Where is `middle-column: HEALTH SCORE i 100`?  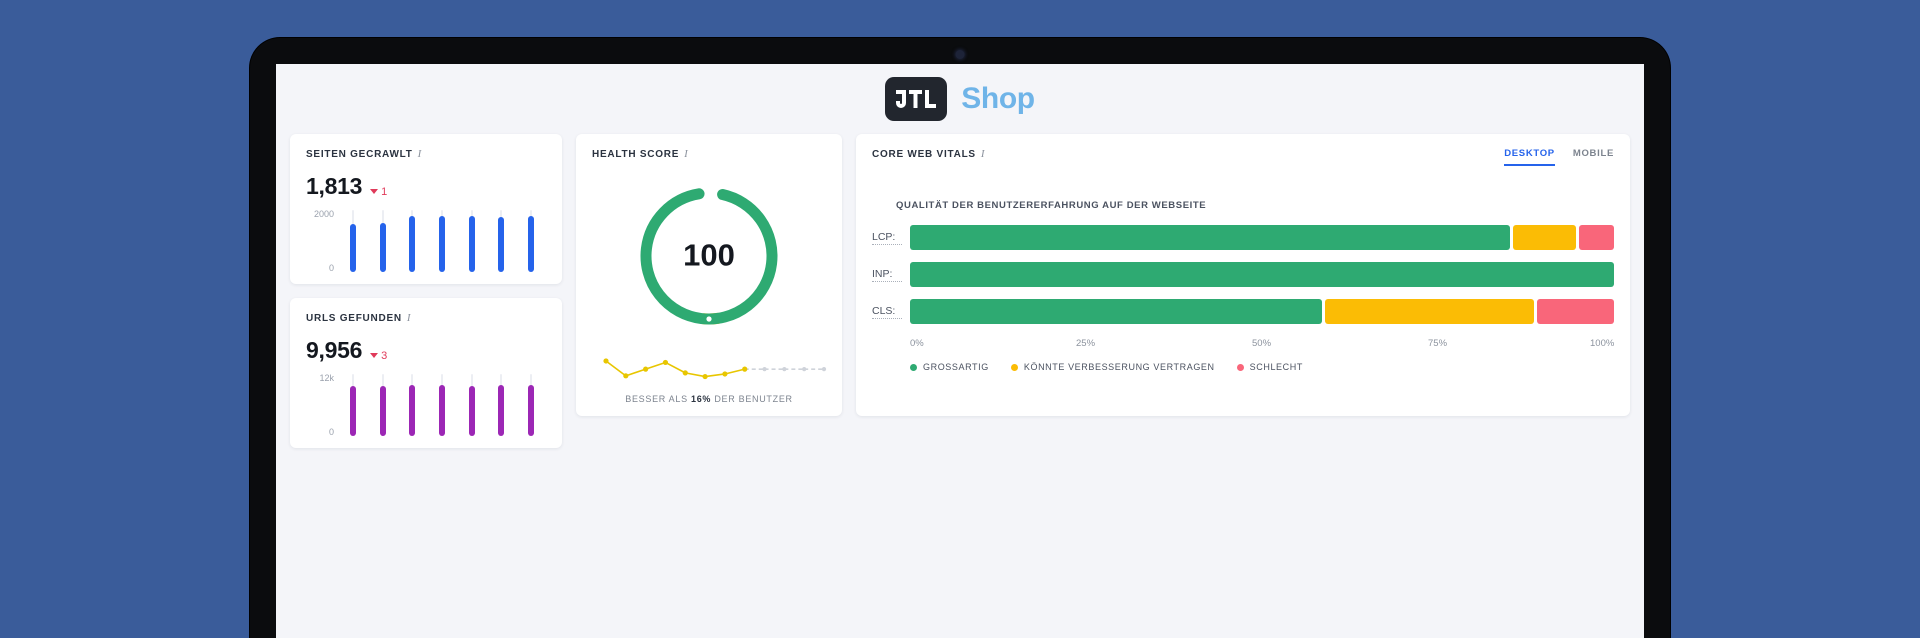 middle-column: HEALTH SCORE i 100 is located at coordinates (709, 275).